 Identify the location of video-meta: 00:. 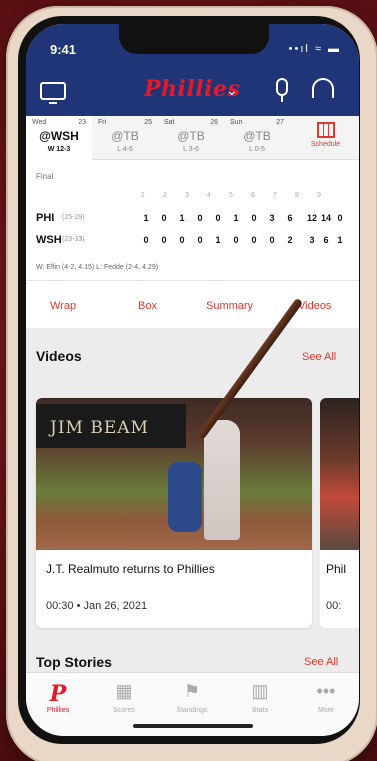
(334, 606).